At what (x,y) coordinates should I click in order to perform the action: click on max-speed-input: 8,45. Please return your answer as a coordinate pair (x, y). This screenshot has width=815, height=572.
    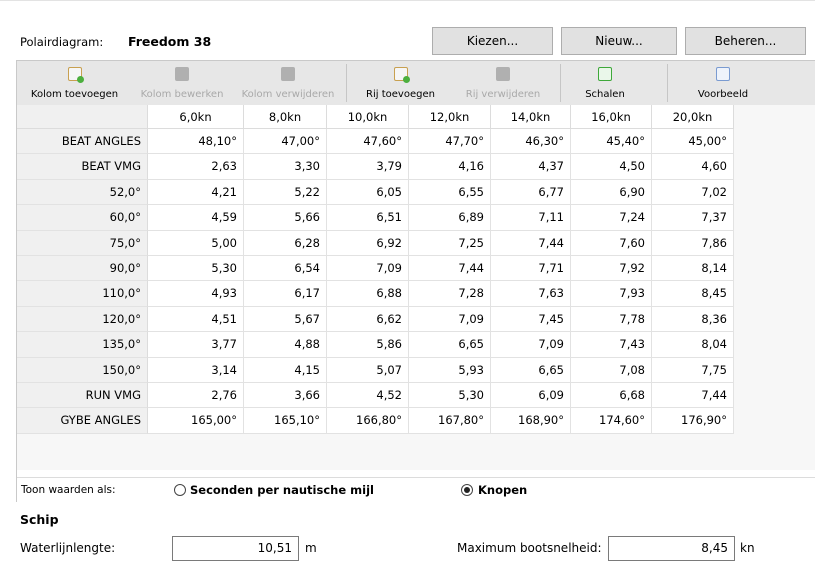
    Looking at the image, I should click on (671, 548).